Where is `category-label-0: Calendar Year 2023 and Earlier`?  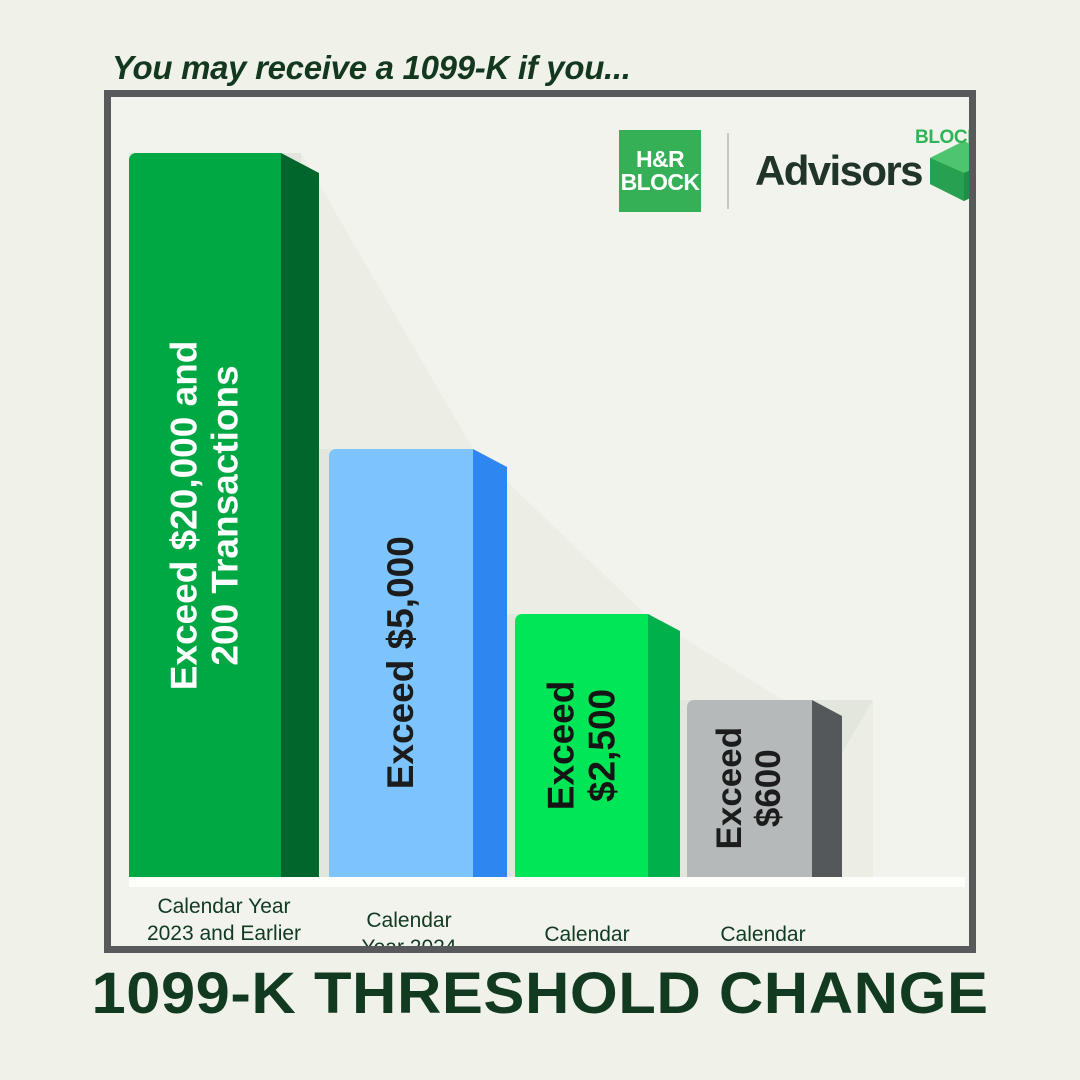 category-label-0: Calendar Year 2023 and Earlier is located at coordinates (224, 919).